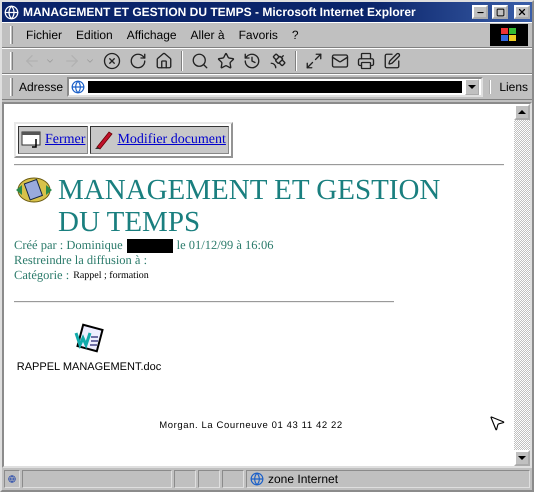 This screenshot has height=492, width=534. I want to click on meta-date: le 01/12/99 à 16:06, so click(225, 245).